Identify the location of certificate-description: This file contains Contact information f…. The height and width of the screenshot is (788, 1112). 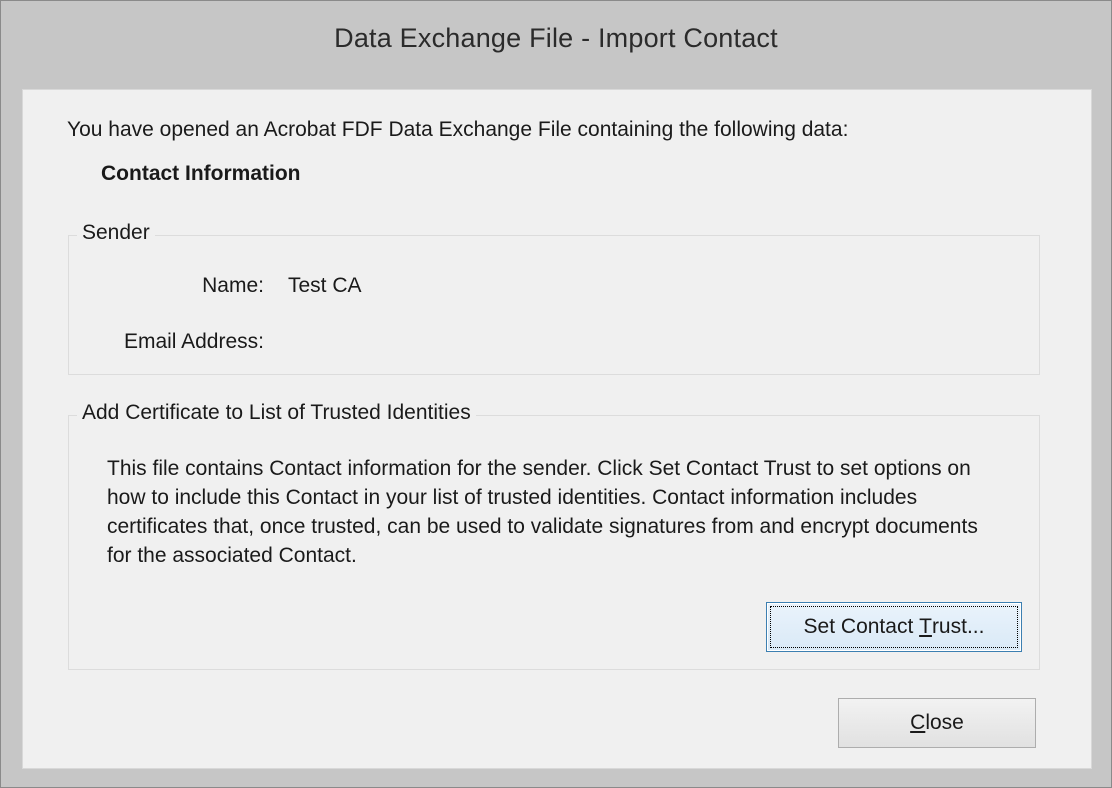
(542, 512).